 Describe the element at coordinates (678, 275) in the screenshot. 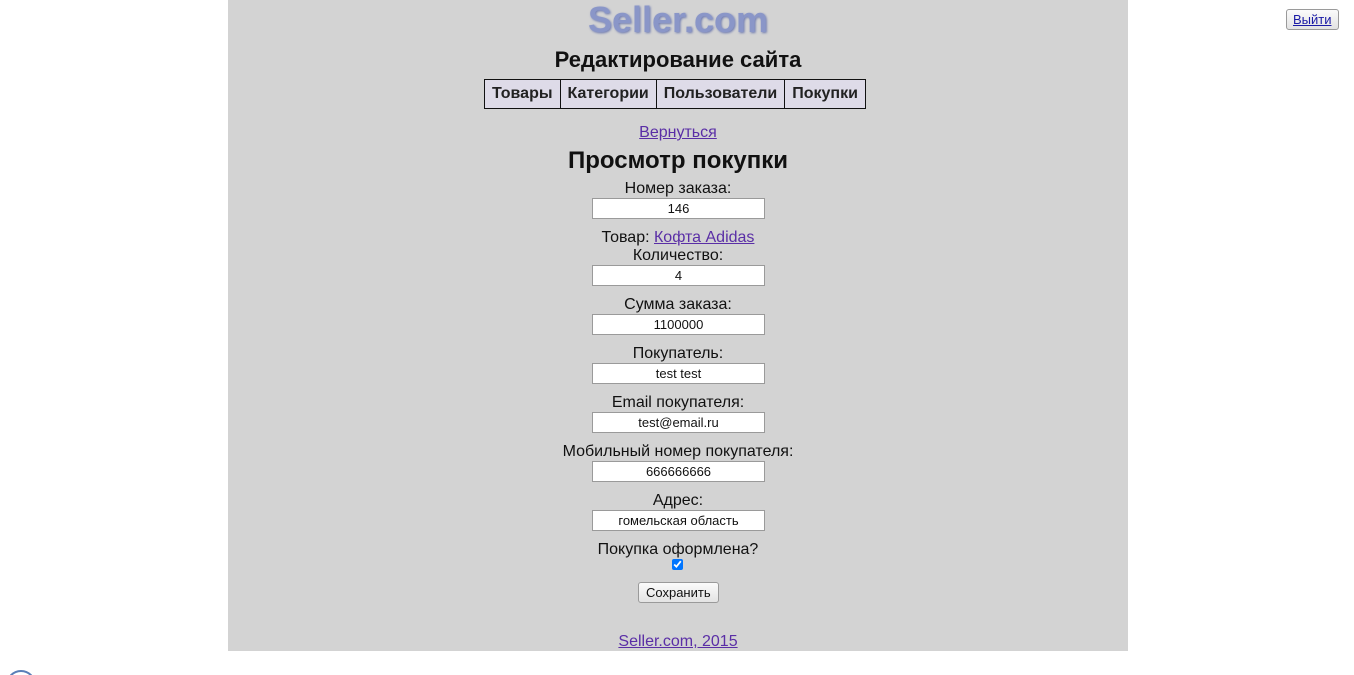

I see `quantity-field` at that location.